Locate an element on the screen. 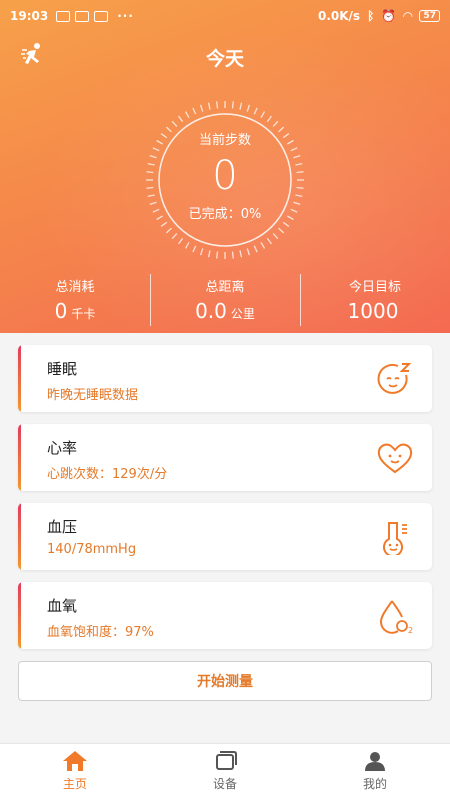 This screenshot has height=800, width=450. bottom-tab-bar: 主页 设备 我的 is located at coordinates (225, 771).